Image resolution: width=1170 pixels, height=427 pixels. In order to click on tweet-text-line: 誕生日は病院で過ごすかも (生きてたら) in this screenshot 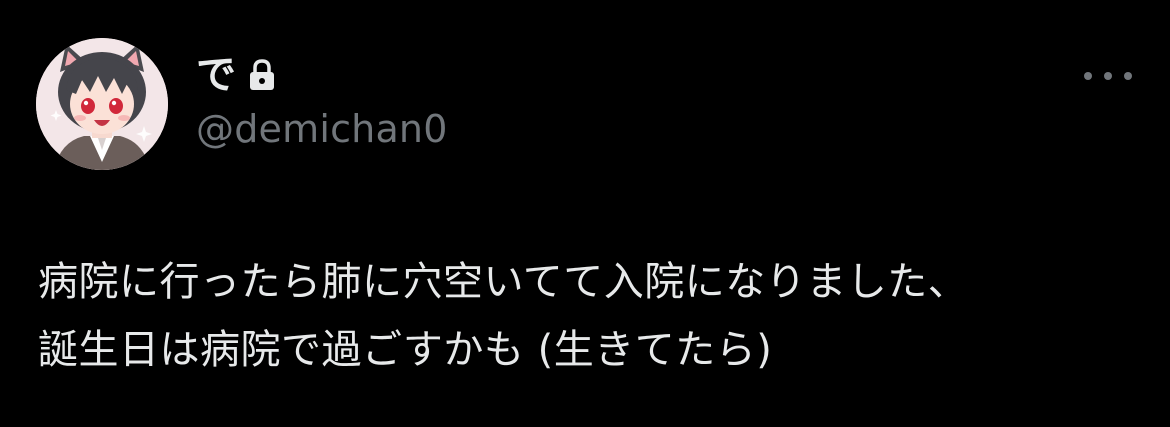, I will do `click(405, 350)`.